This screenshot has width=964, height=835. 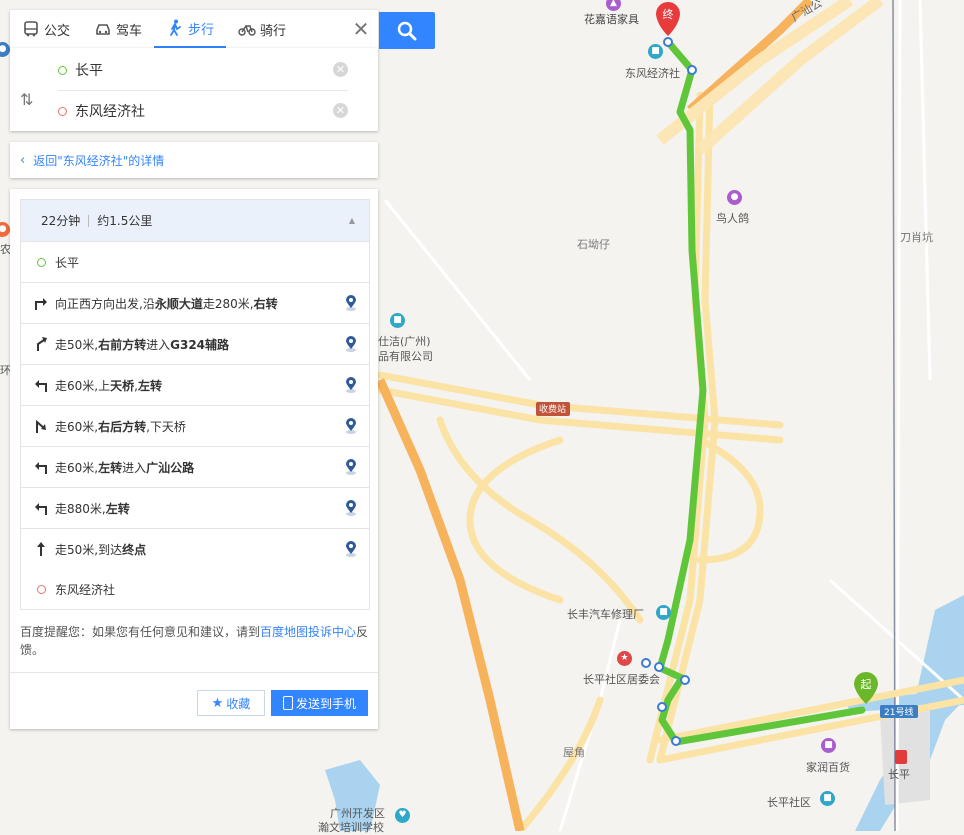 What do you see at coordinates (789, 802) in the screenshot?
I see `map-label: 长平社区` at bounding box center [789, 802].